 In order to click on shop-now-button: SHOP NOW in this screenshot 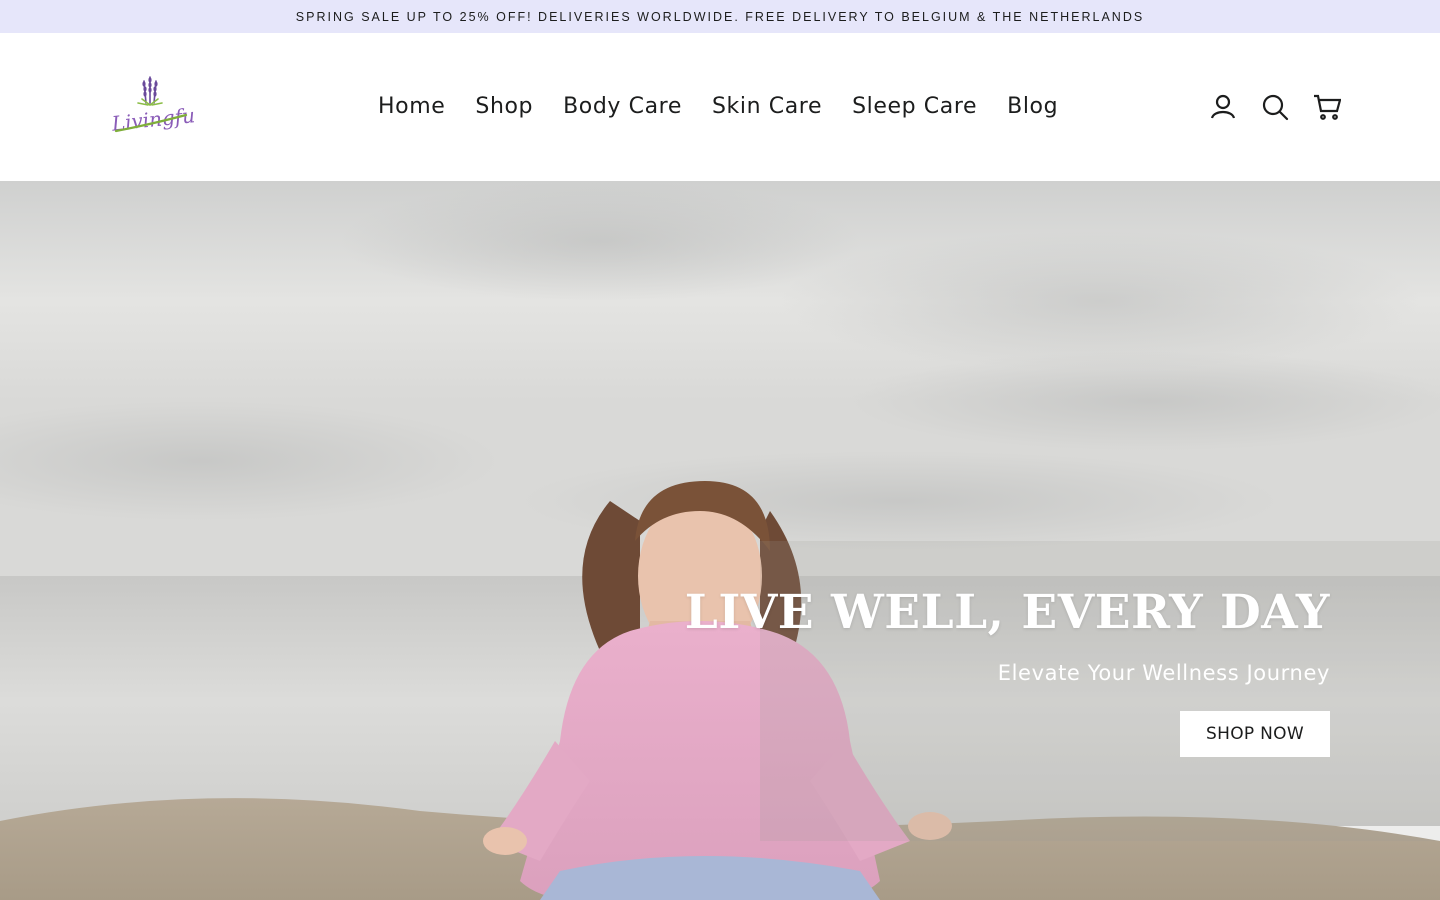, I will do `click(1255, 734)`.